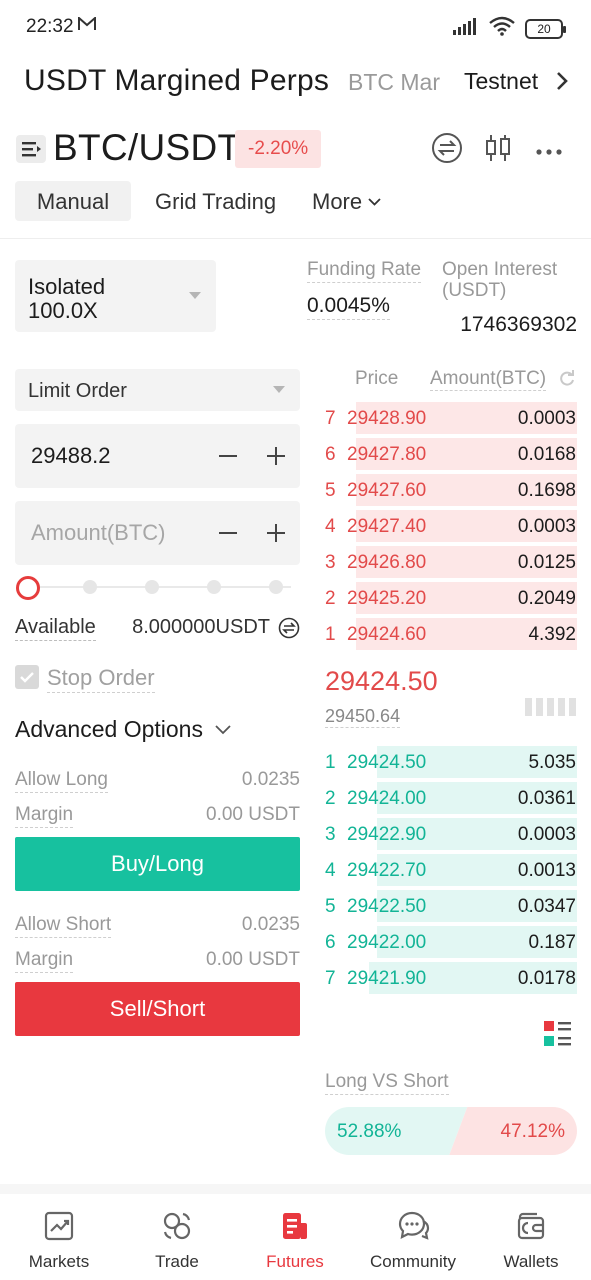 This screenshot has width=591, height=1280. I want to click on ask-row: 3 29426.80 0.0125, so click(442, 562).